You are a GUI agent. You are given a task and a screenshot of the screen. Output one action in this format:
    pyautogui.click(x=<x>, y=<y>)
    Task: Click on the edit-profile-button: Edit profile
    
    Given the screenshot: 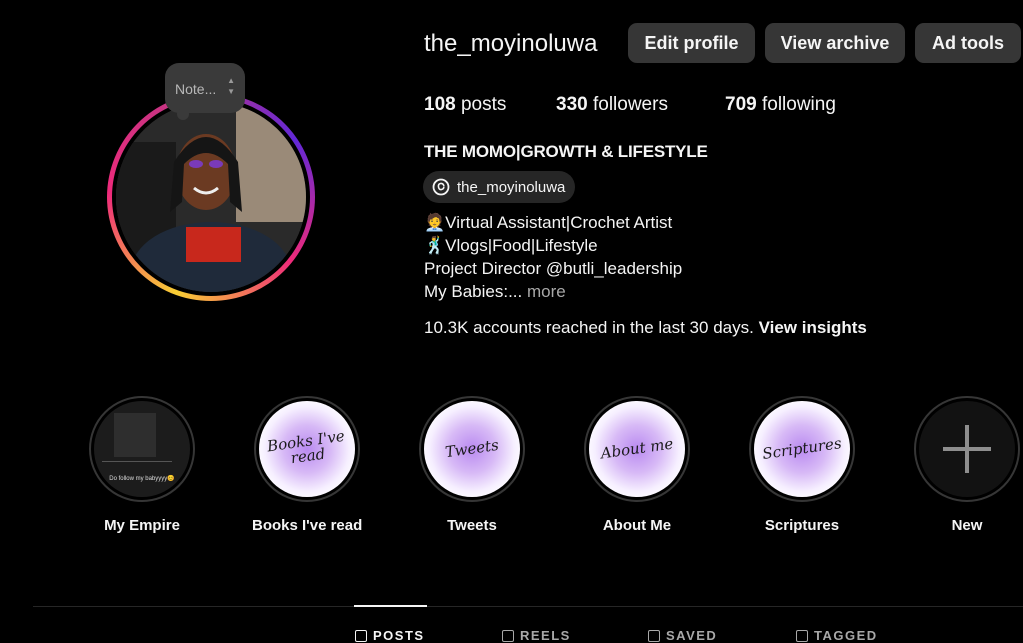 What is the action you would take?
    pyautogui.click(x=691, y=43)
    